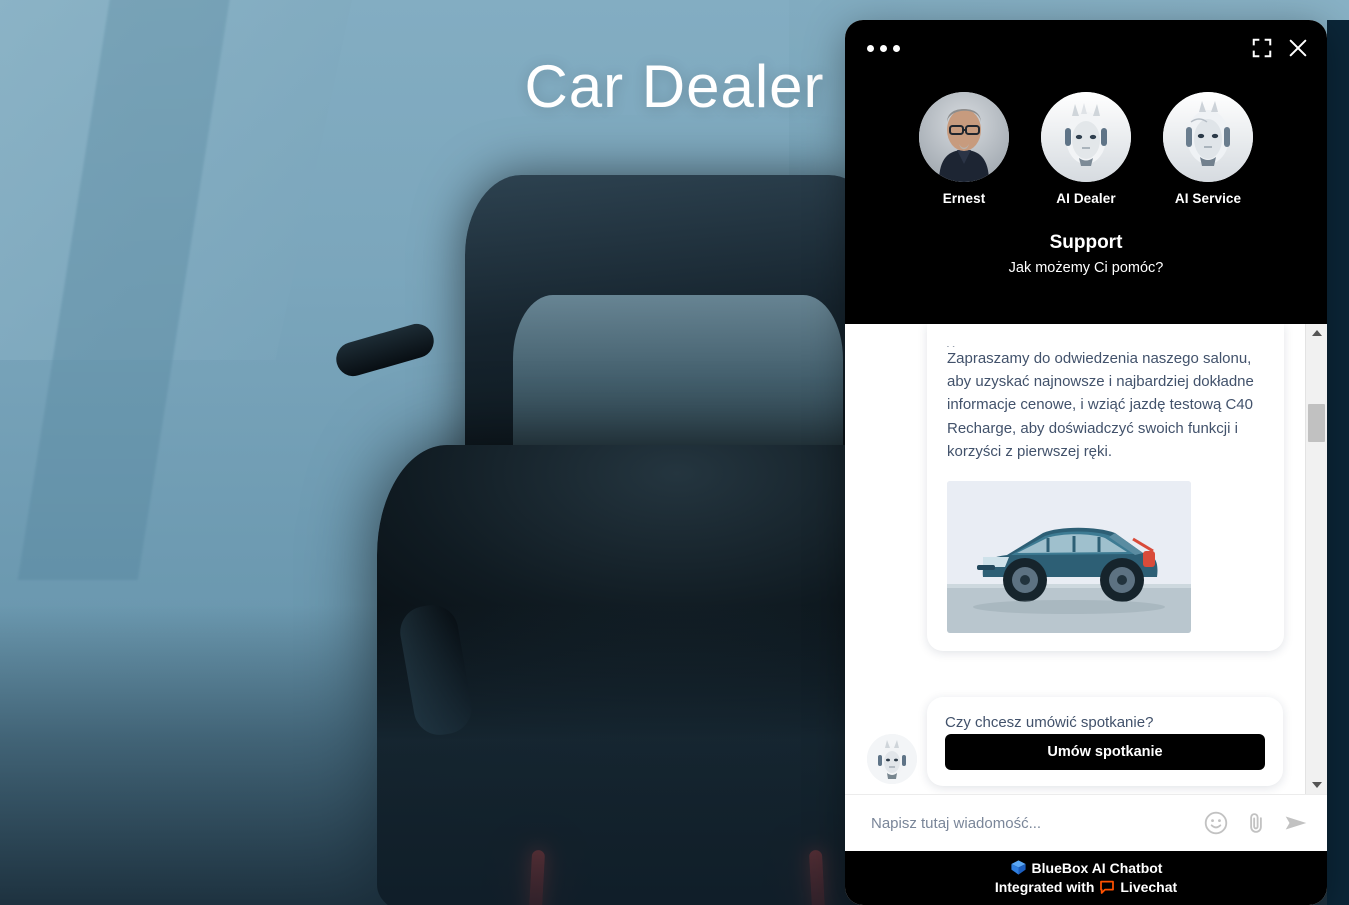 Image resolution: width=1349 pixels, height=905 pixels. Describe the element at coordinates (964, 137) in the screenshot. I see `human-portrait-avatar` at that location.